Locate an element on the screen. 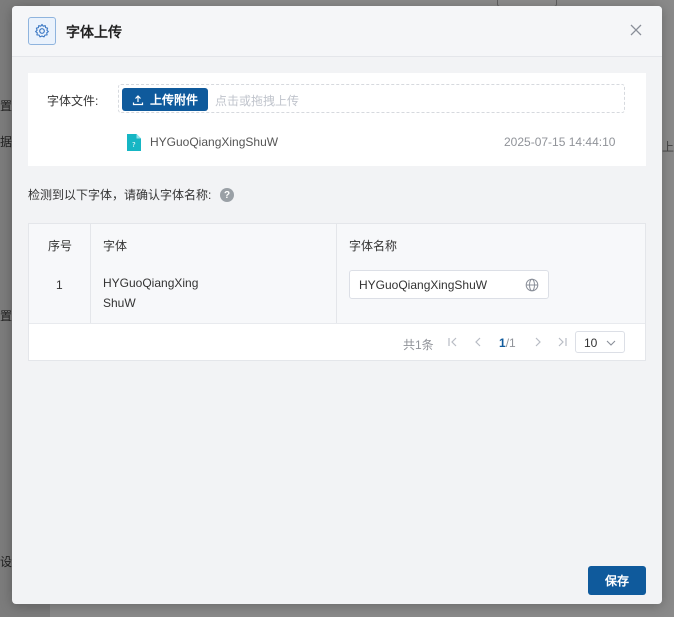 Image resolution: width=674 pixels, height=617 pixels. uploaded-file-name: HYGuoQiangXingShuW is located at coordinates (214, 142).